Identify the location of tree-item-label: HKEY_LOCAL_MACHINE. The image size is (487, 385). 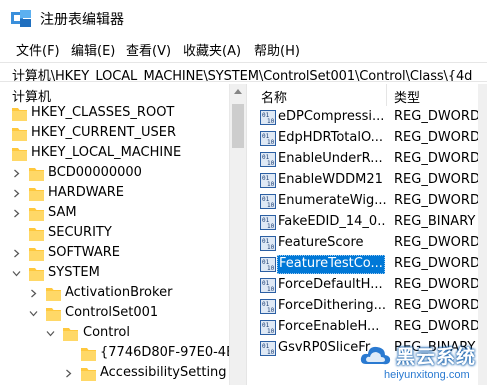
(106, 152).